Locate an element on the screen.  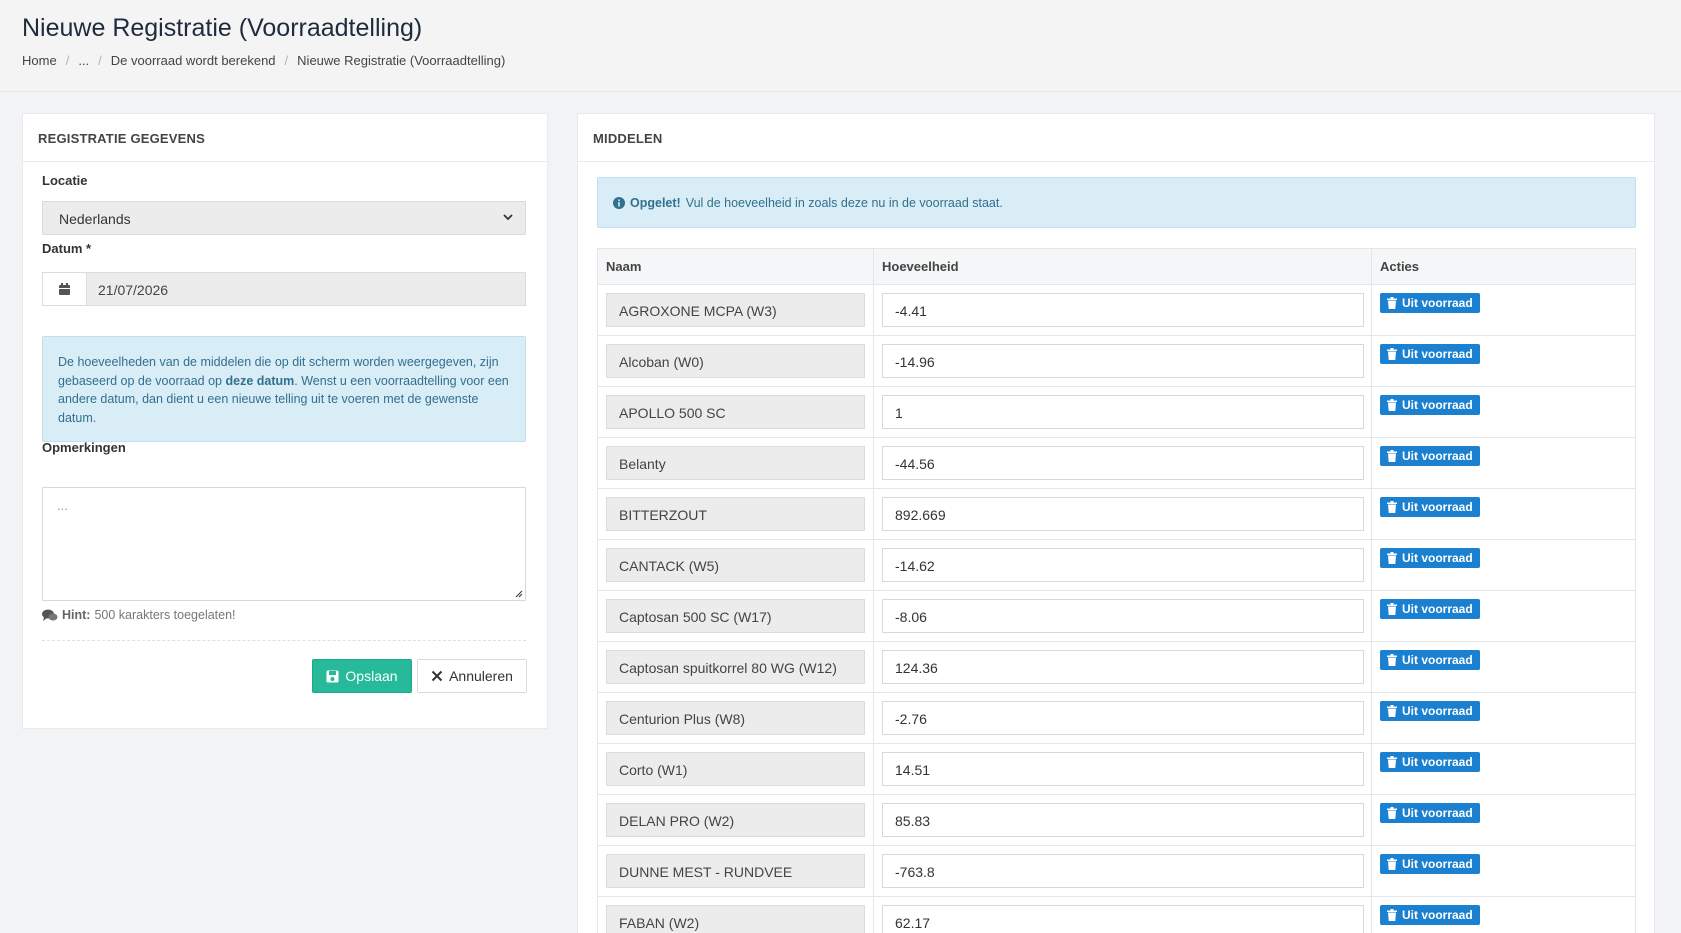
table-row: APOLLO 500 SC 1 Uit voorraad is located at coordinates (1116, 412).